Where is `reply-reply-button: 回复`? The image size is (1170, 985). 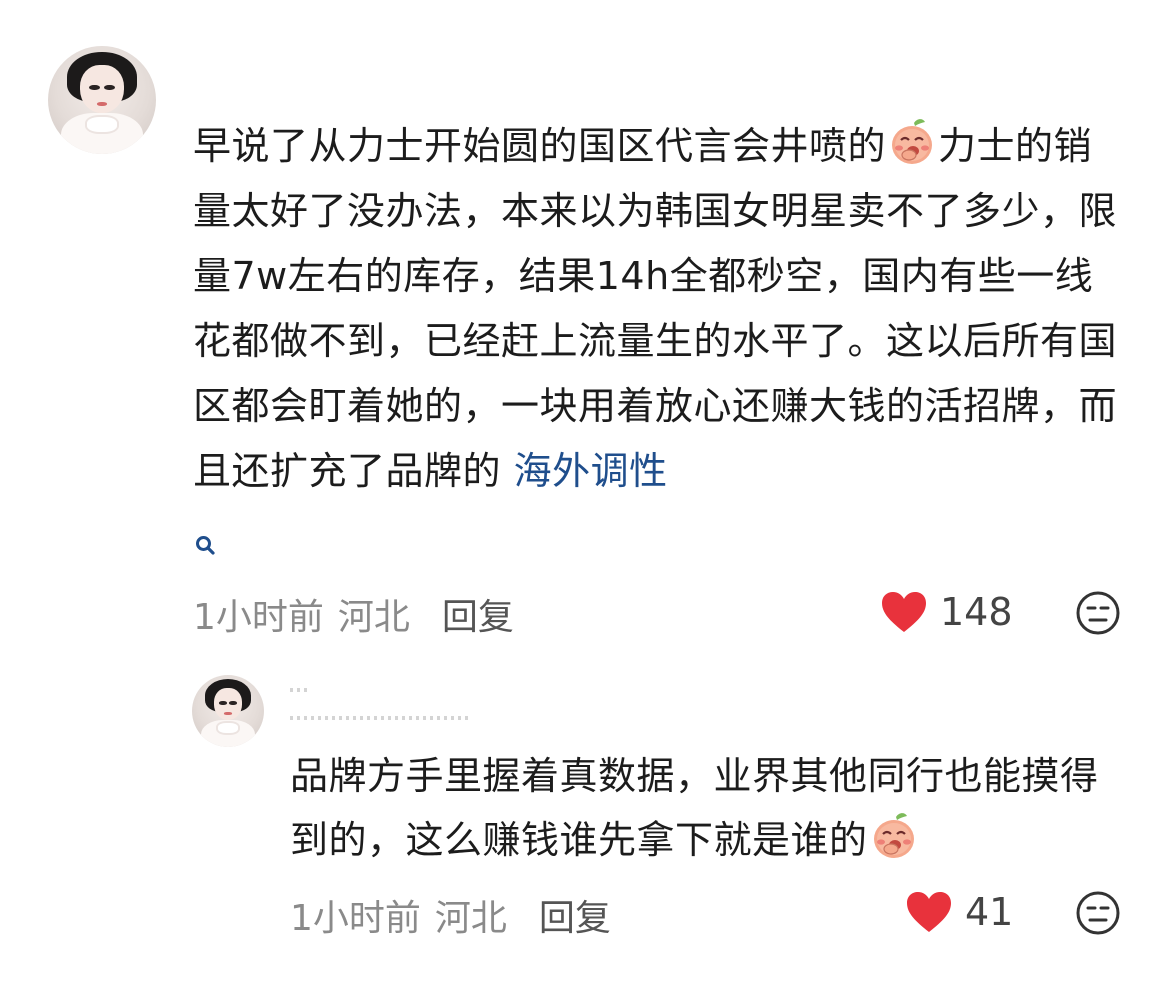
reply-reply-button: 回复 is located at coordinates (575, 915).